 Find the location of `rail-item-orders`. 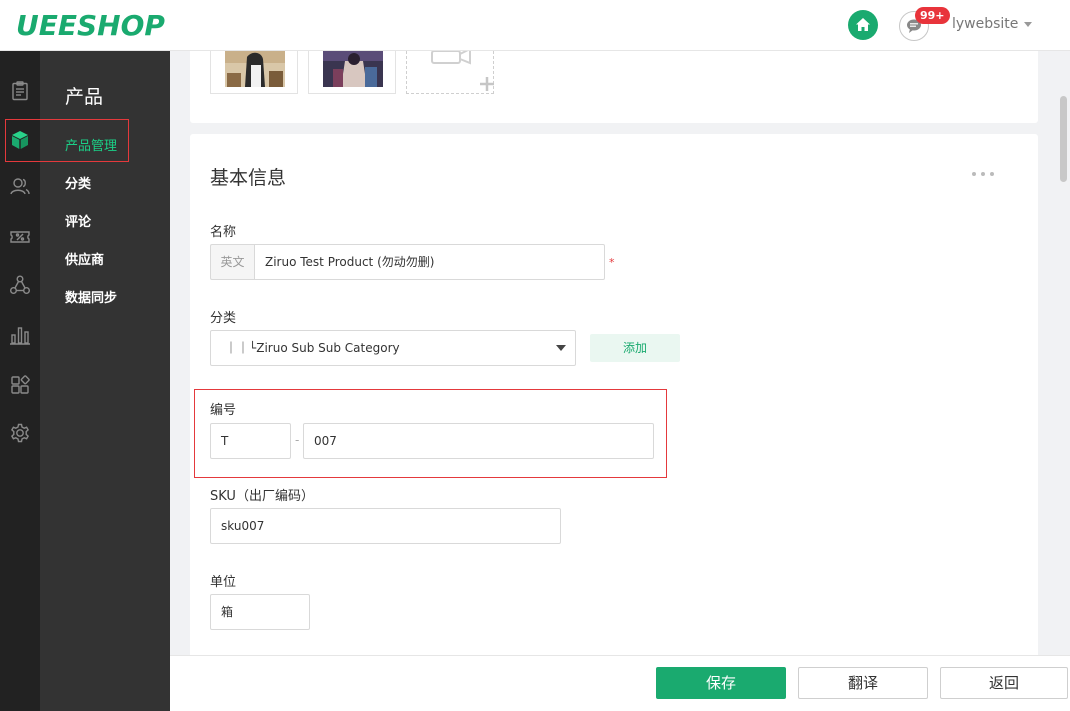

rail-item-orders is located at coordinates (20, 91).